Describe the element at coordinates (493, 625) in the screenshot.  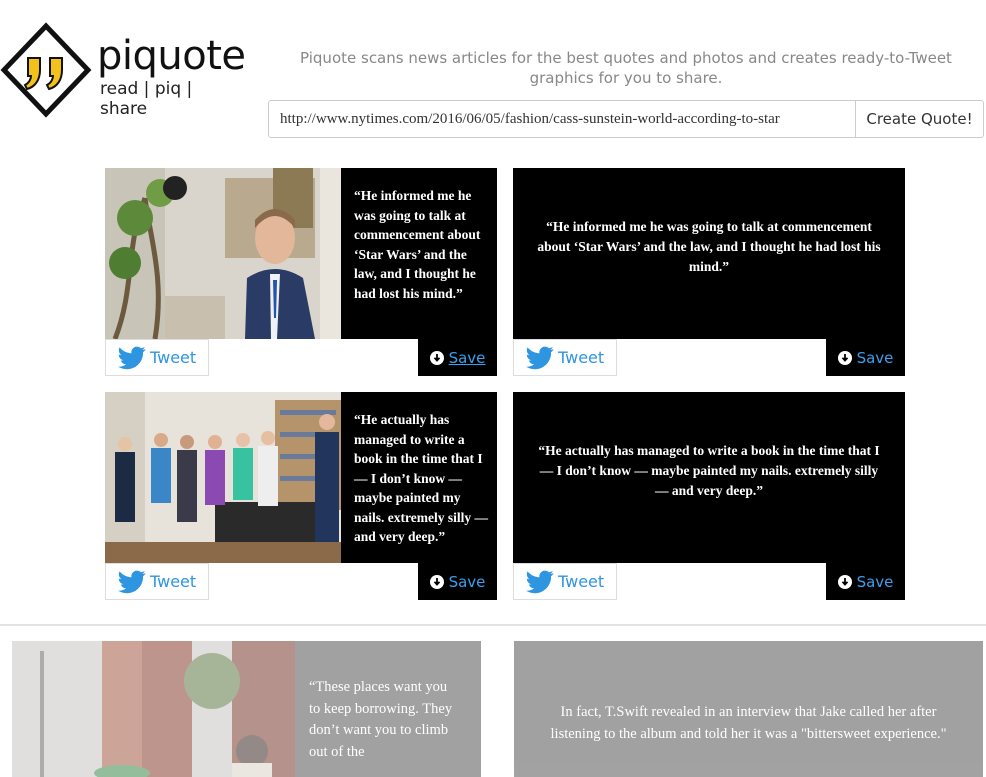
I see `section-divider` at that location.